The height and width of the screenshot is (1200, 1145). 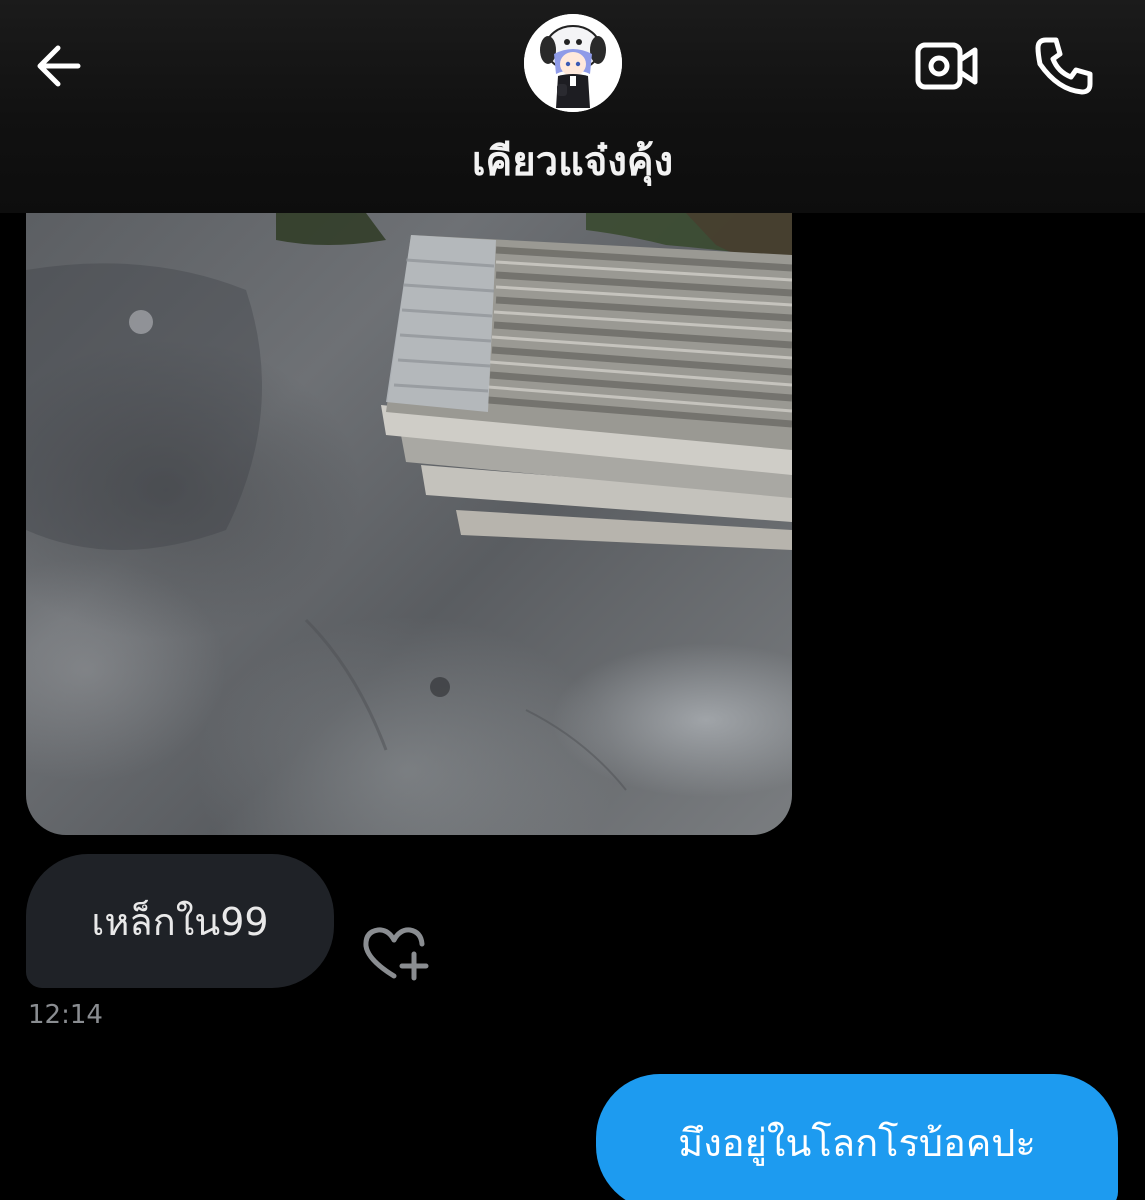 I want to click on arrow-left-icon, so click(x=59, y=66).